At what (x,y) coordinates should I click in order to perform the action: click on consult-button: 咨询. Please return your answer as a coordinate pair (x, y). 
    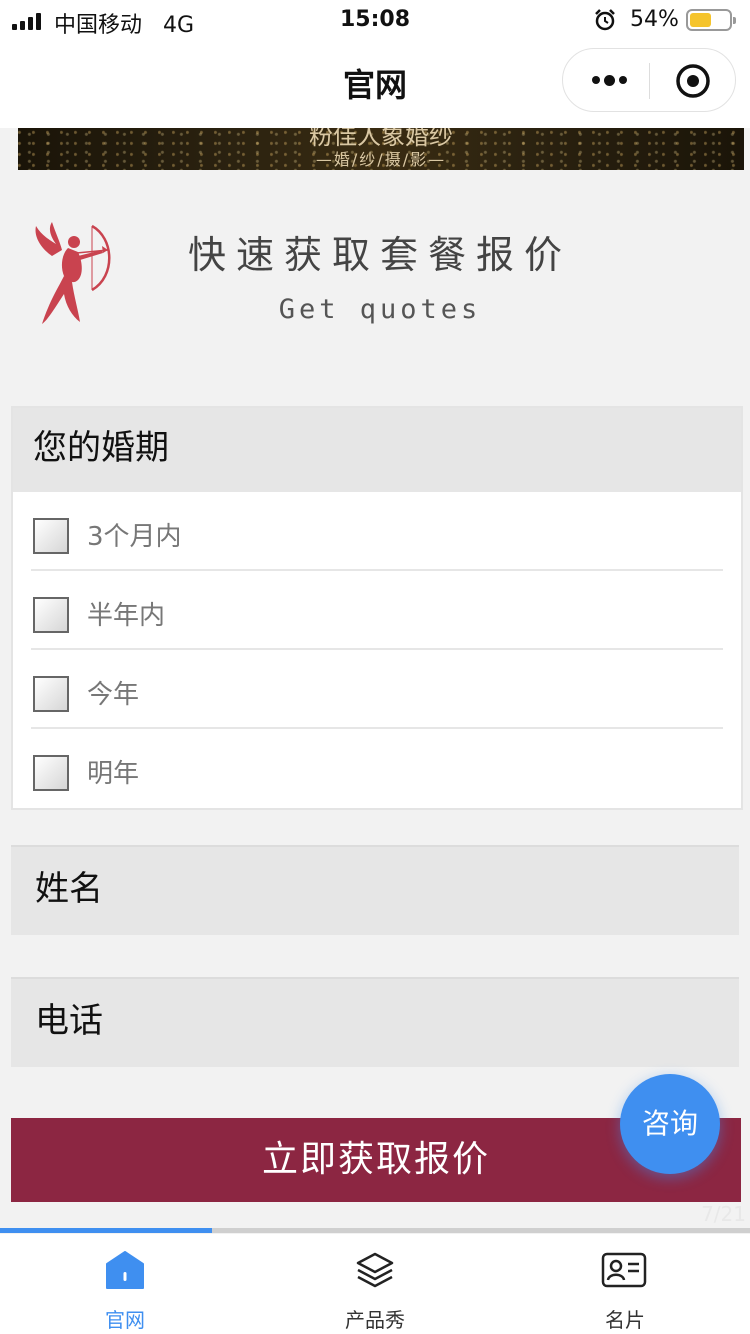
    Looking at the image, I should click on (670, 1124).